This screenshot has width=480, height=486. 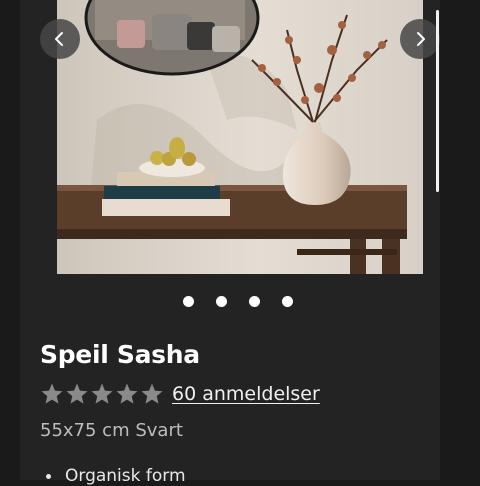 I want to click on chevron-left-icon, so click(x=59, y=39).